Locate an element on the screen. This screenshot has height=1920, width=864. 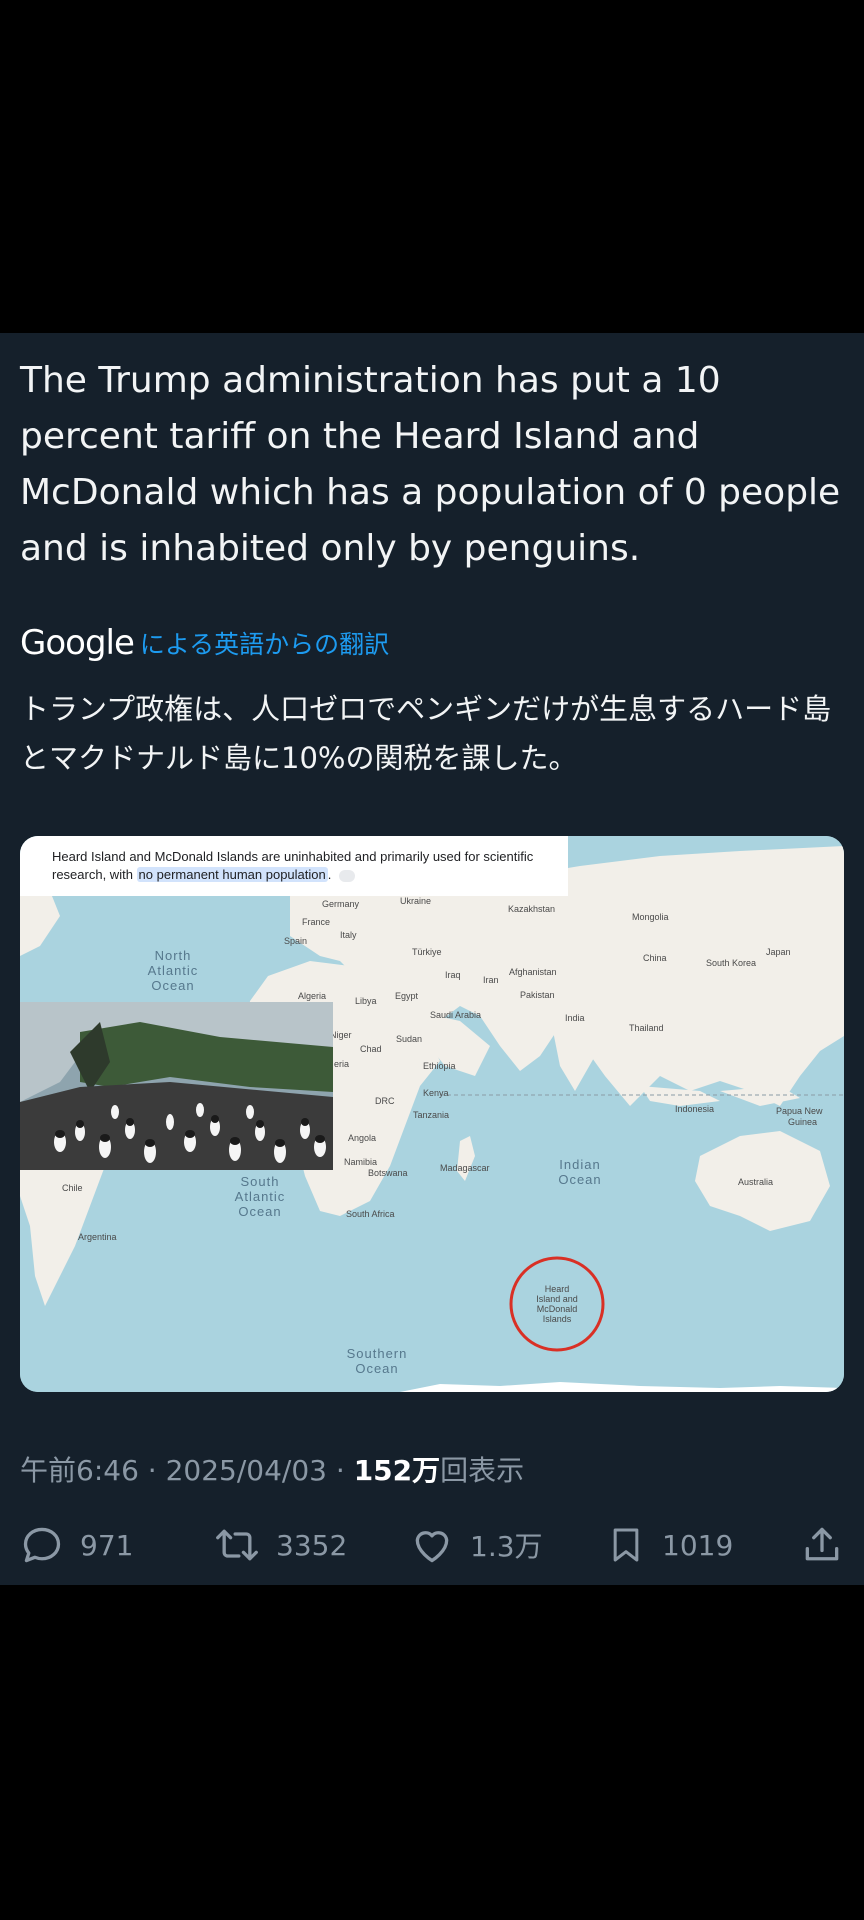
map-label-pakistan: Pakistan is located at coordinates (537, 995).